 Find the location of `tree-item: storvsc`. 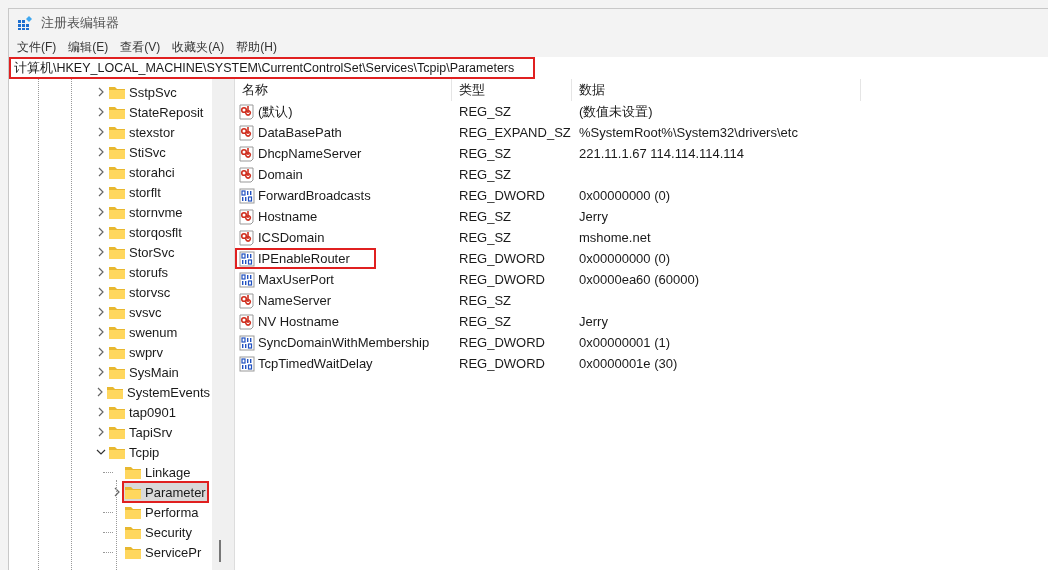

tree-item: storvsc is located at coordinates (140, 292).